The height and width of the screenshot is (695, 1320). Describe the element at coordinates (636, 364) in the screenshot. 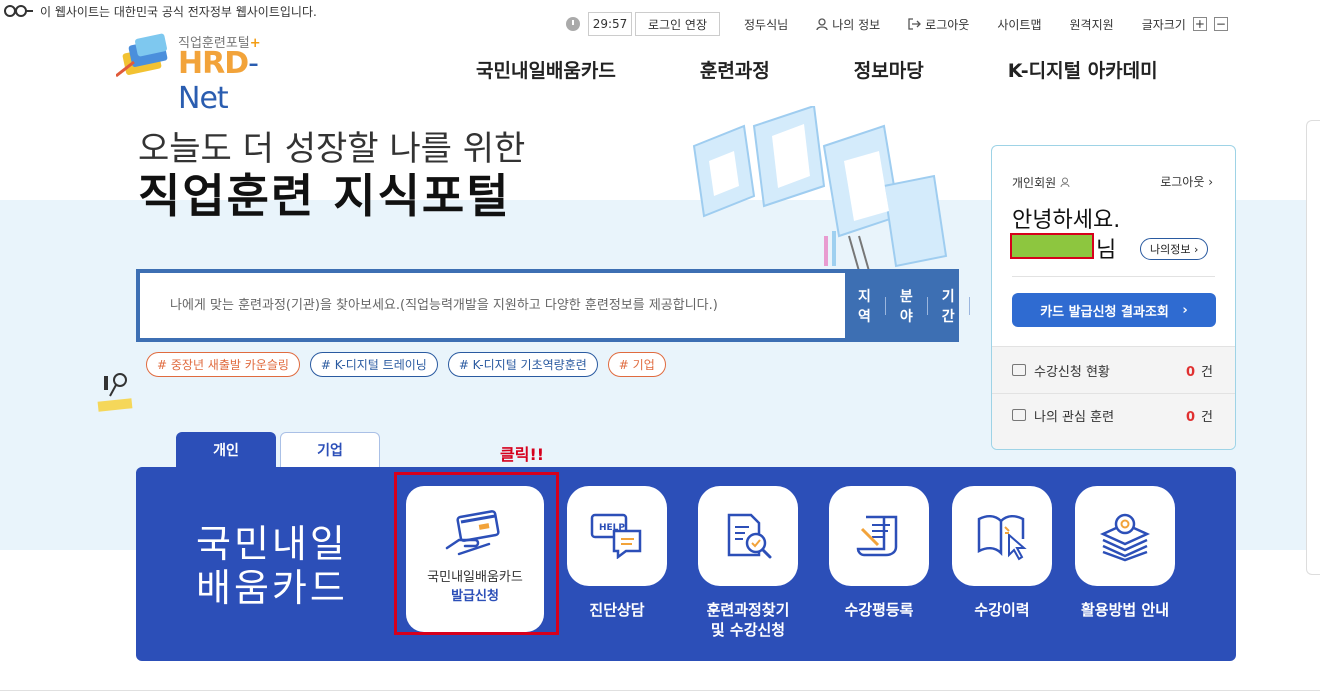

I see `hashtag-company: # 기업` at that location.